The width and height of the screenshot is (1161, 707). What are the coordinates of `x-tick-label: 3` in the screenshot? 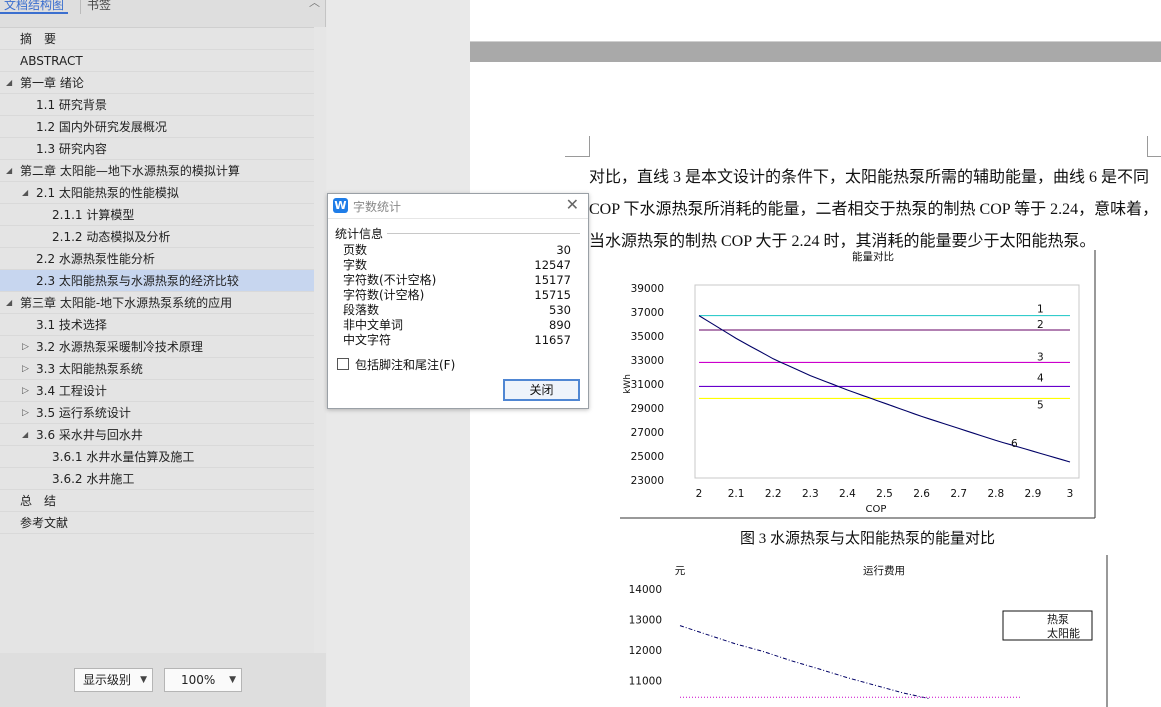 It's located at (1070, 494).